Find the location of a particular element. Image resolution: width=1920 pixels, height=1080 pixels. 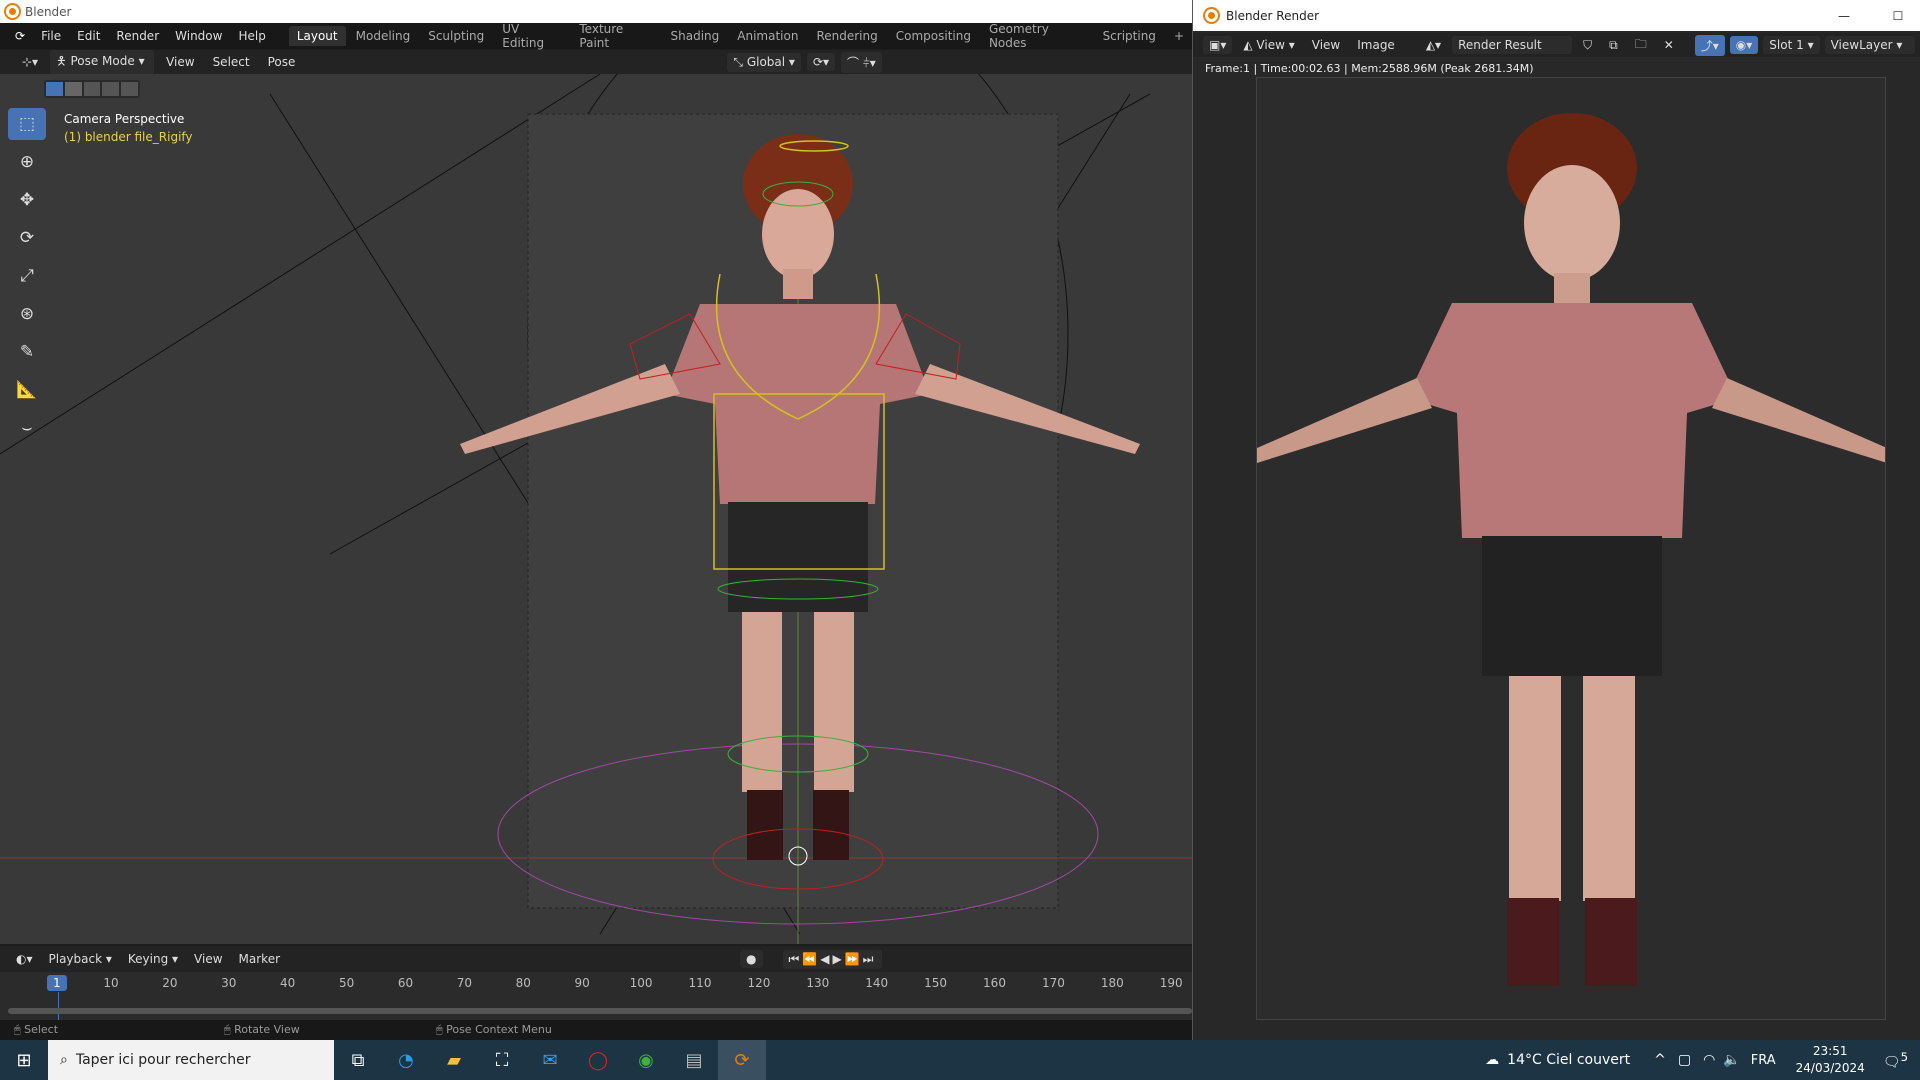

frame-label: 170 is located at coordinates (1053, 983).